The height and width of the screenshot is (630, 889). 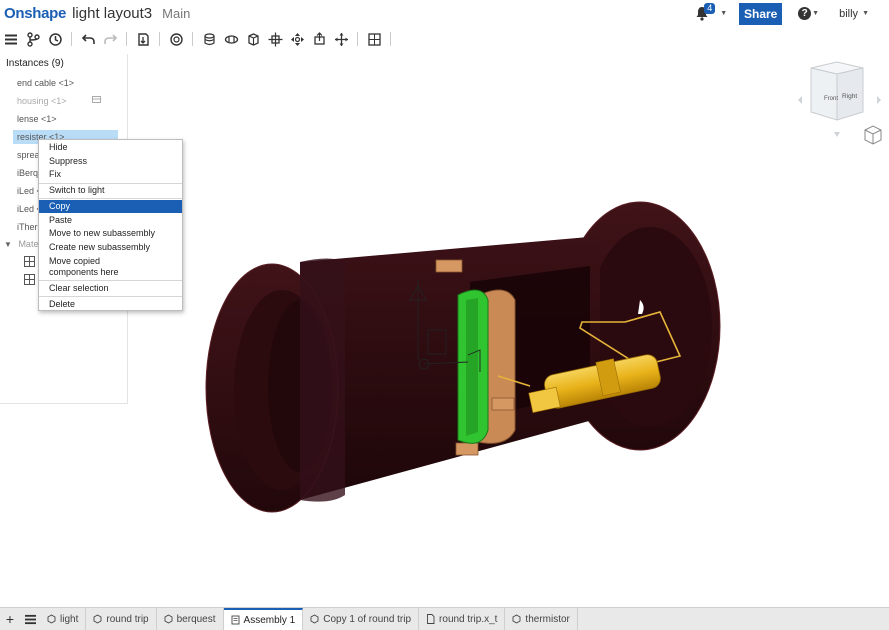 I want to click on tab-round-trip-x-t: round trip.x_t, so click(x=462, y=619).